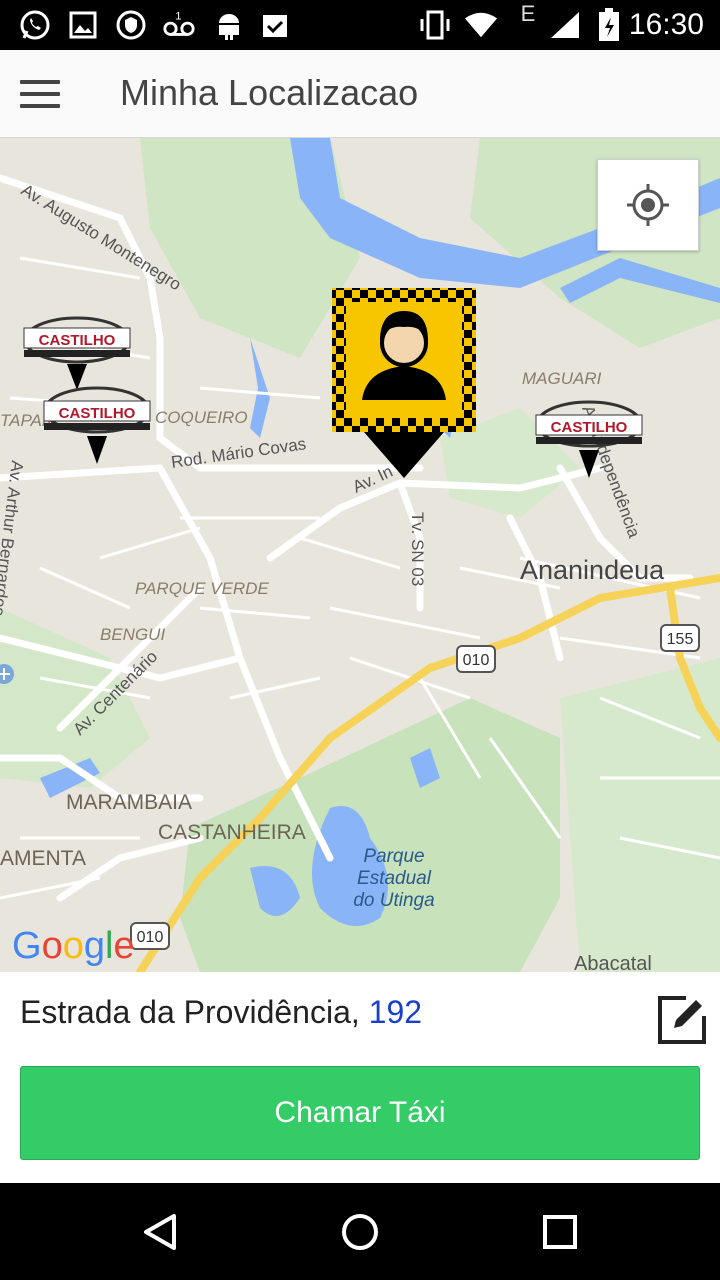 This screenshot has height=1280, width=720. I want to click on back-triangle-icon, so click(160, 1232).